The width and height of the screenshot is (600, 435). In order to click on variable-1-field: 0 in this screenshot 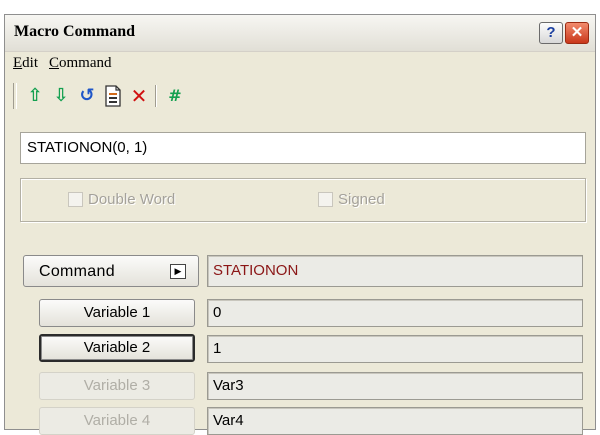, I will do `click(395, 313)`.